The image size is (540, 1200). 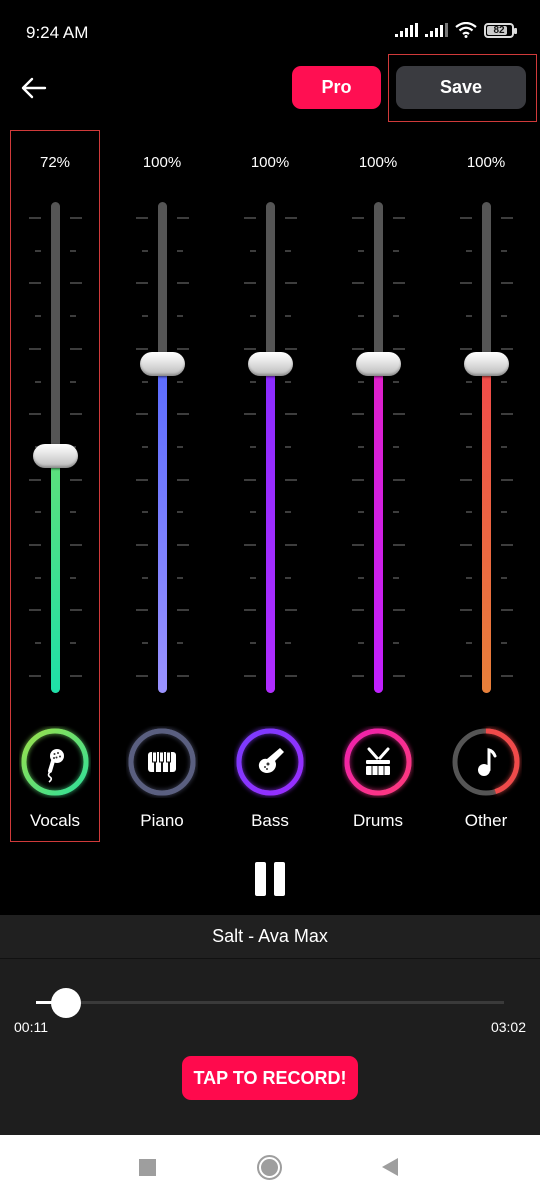 I want to click on back-icon, so click(x=390, y=1167).